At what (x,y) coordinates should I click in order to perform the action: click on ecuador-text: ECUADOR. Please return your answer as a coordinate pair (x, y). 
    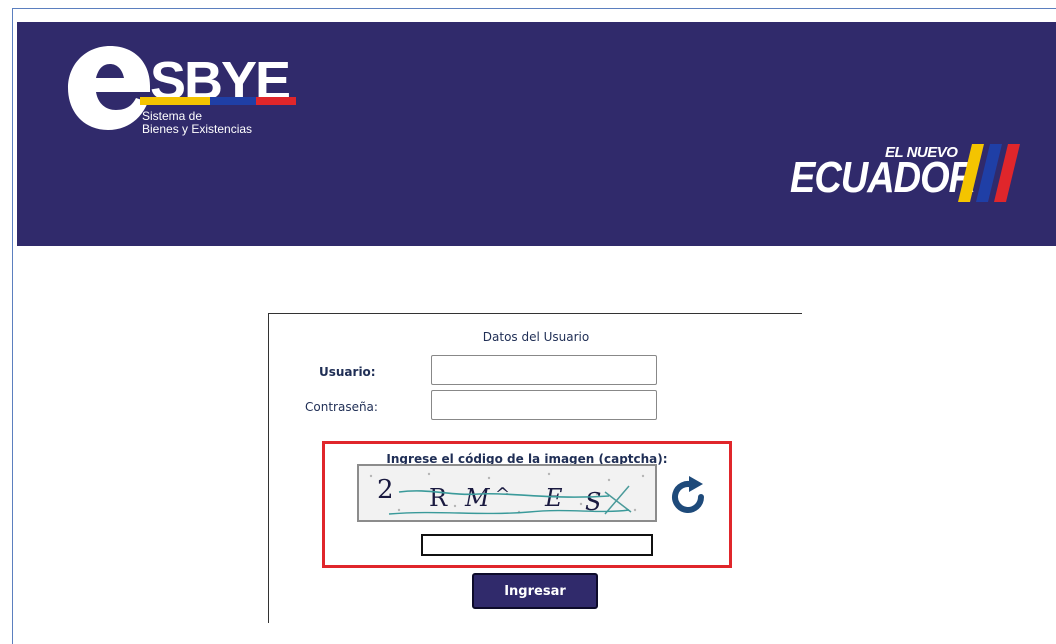
    Looking at the image, I should click on (883, 178).